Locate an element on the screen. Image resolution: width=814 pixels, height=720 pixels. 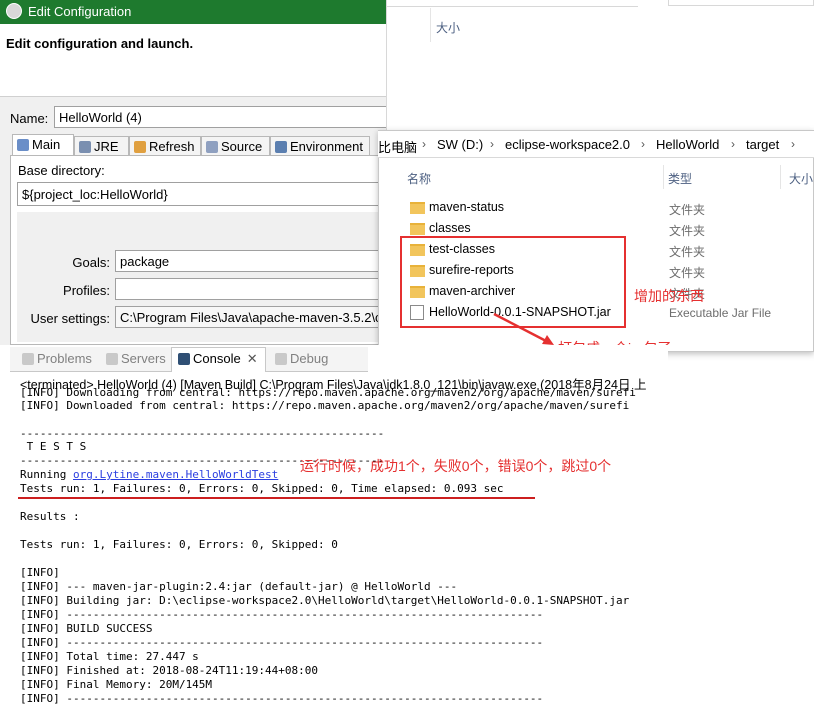
tab-console: Console ✕ is located at coordinates (218, 359).